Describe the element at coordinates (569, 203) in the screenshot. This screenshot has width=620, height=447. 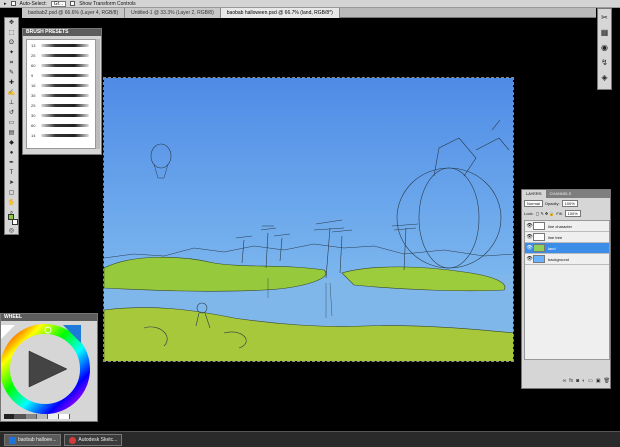
I see `opacity-field: 100%` at that location.